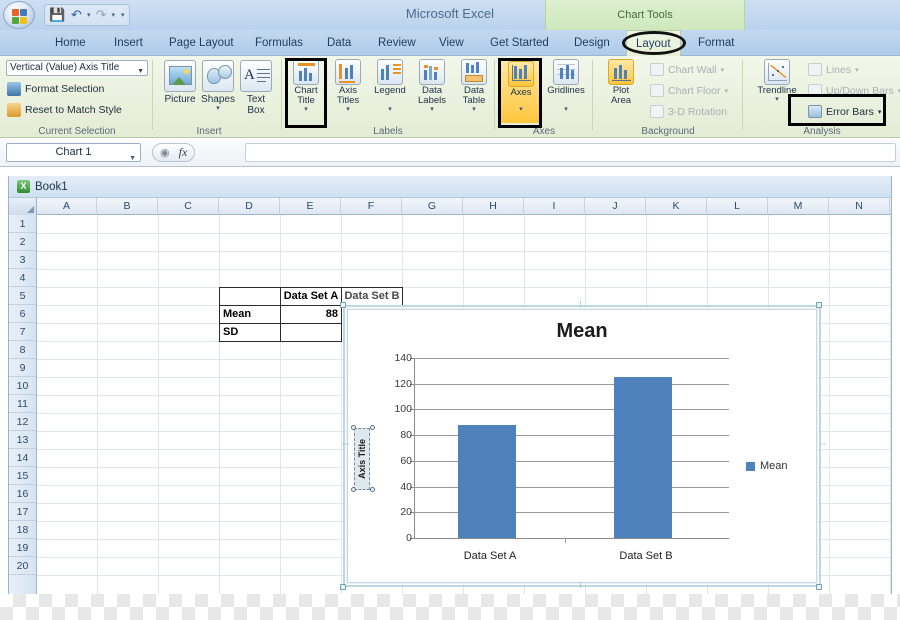 Image resolution: width=900 pixels, height=620 pixels. I want to click on axes-dropdown-icon: ▾, so click(521, 110).